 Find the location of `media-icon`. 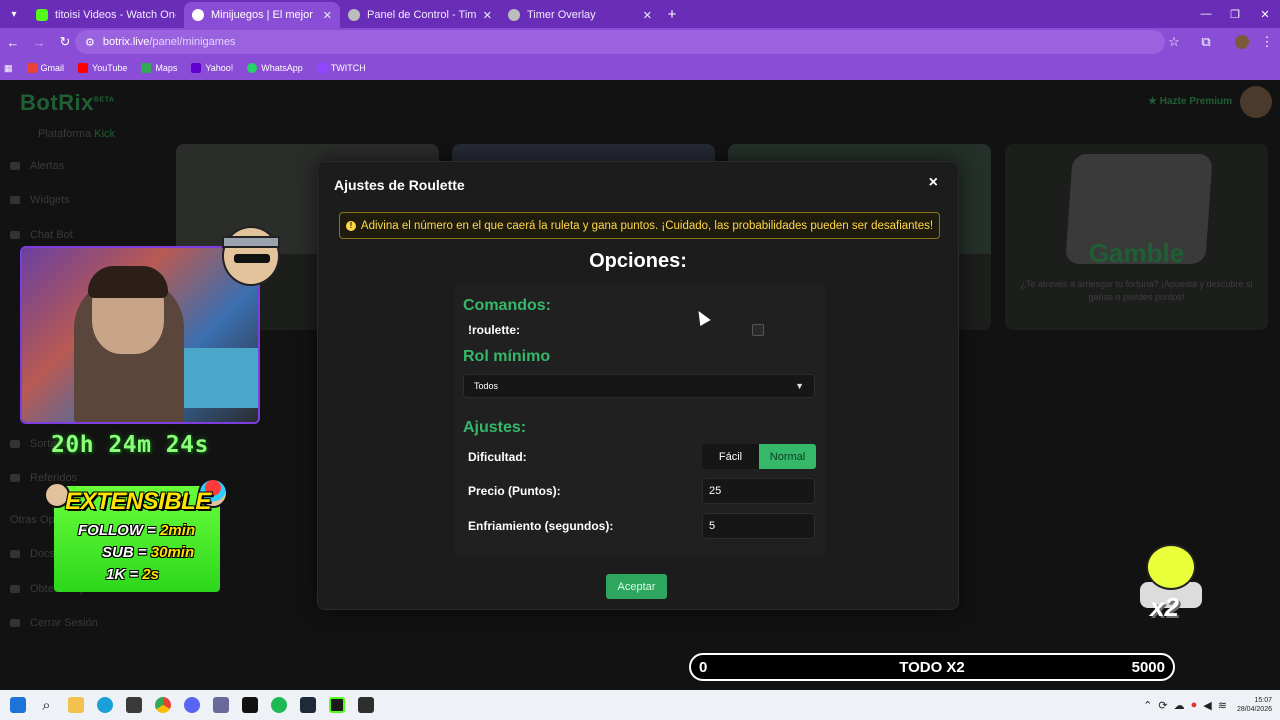

media-icon is located at coordinates (307, 705).